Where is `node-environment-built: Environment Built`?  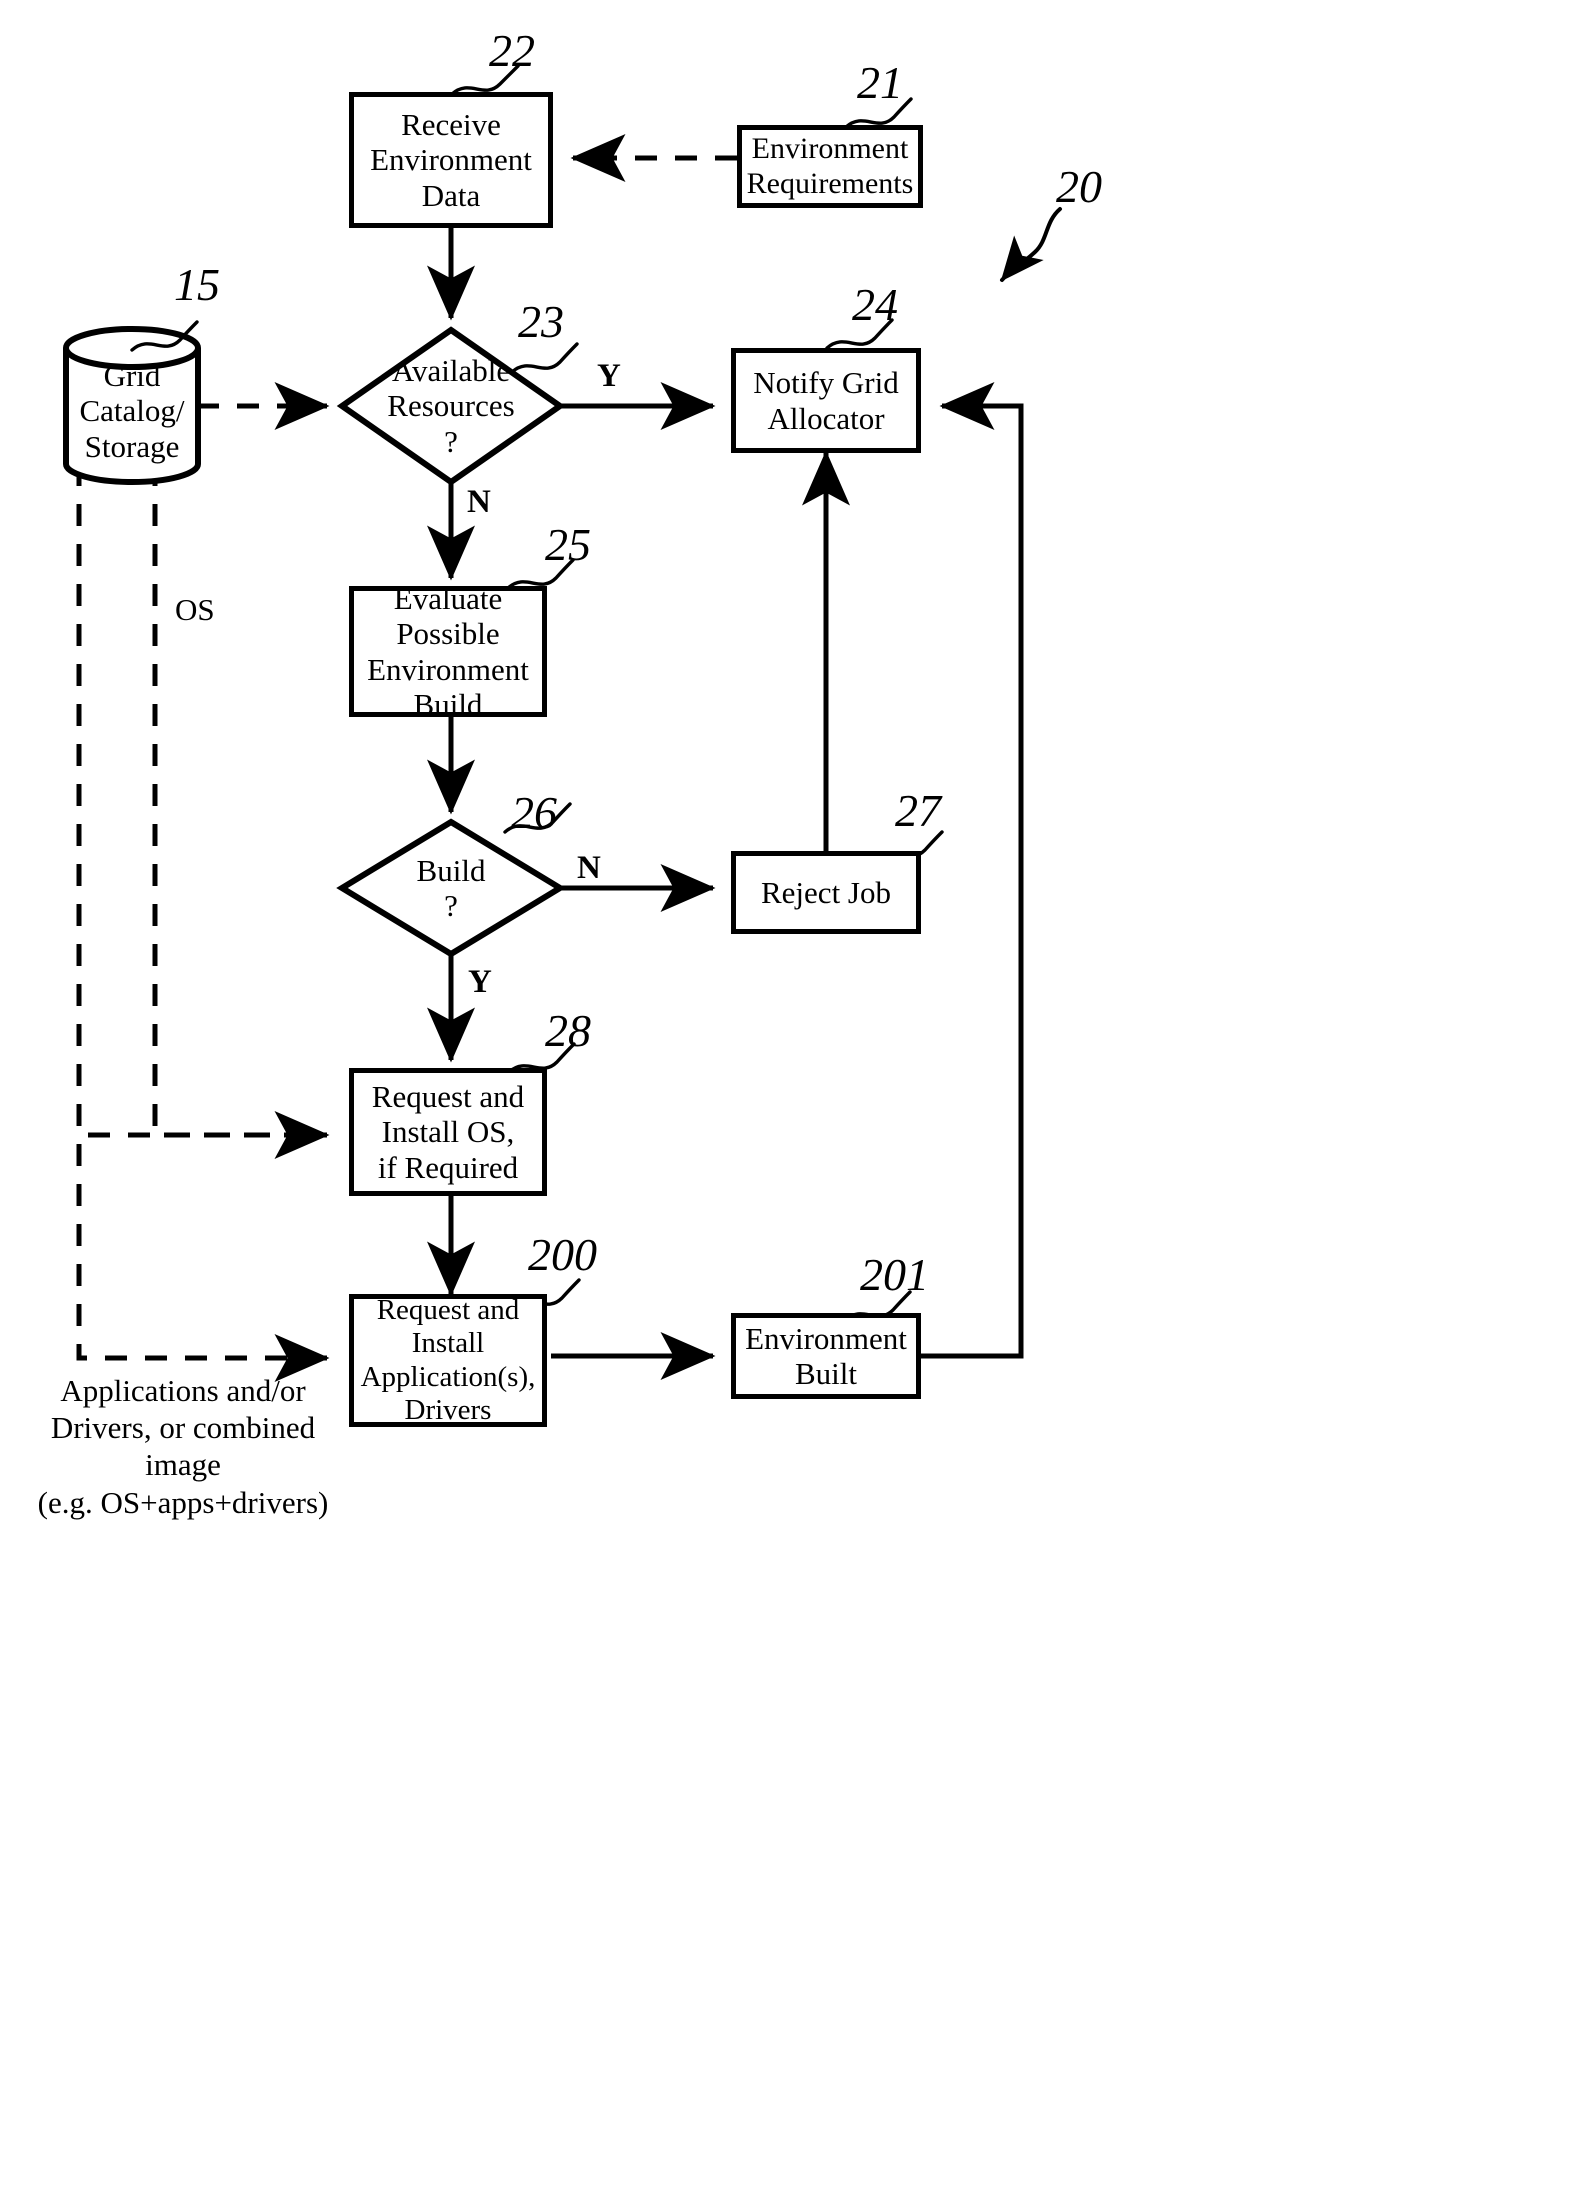 node-environment-built: Environment Built is located at coordinates (826, 1356).